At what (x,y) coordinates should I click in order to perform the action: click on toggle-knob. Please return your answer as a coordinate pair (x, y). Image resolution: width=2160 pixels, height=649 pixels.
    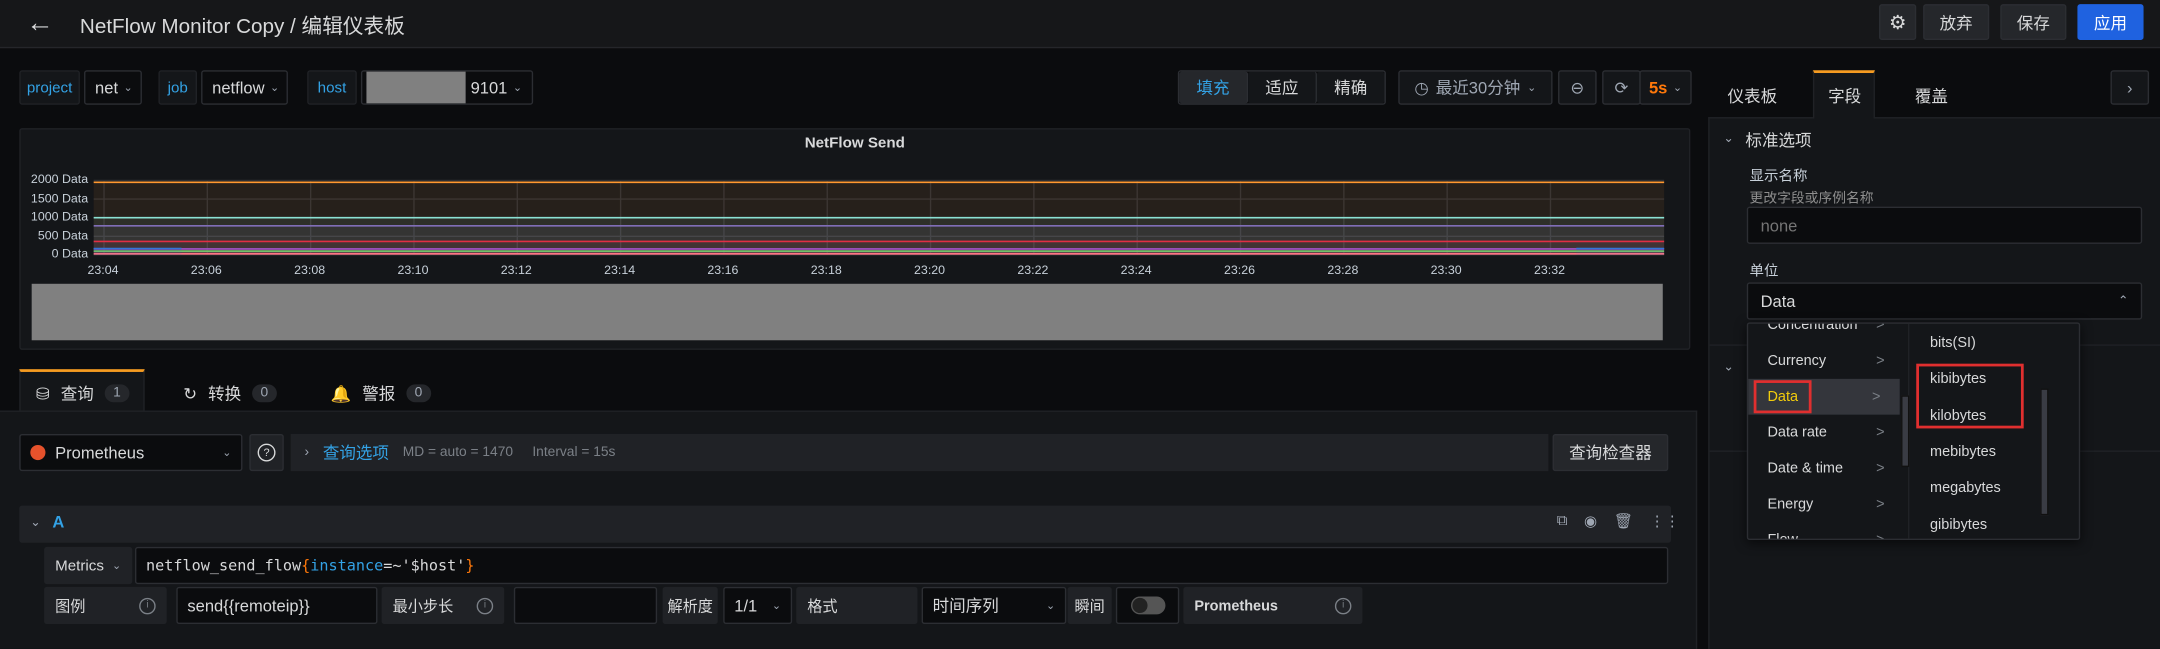
    Looking at the image, I should click on (1139, 605).